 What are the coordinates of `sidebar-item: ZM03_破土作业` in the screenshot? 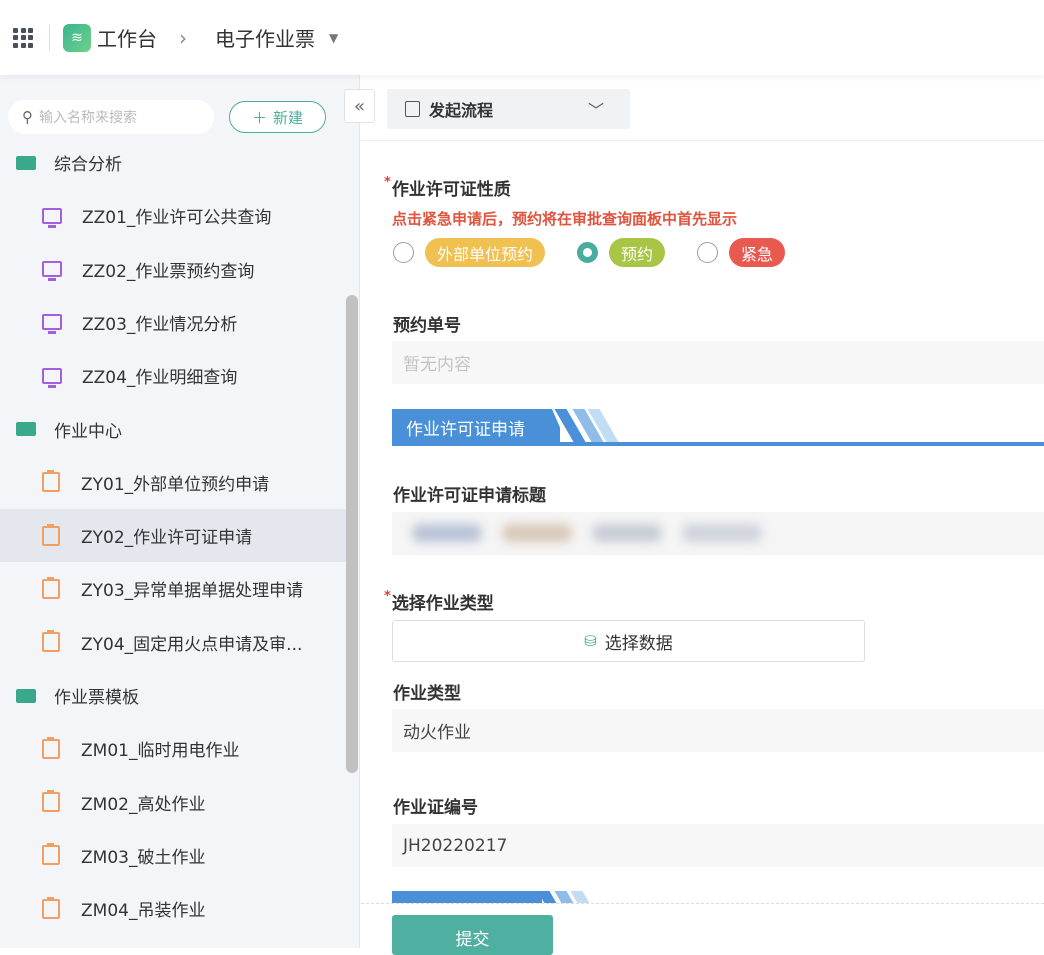 It's located at (173, 855).